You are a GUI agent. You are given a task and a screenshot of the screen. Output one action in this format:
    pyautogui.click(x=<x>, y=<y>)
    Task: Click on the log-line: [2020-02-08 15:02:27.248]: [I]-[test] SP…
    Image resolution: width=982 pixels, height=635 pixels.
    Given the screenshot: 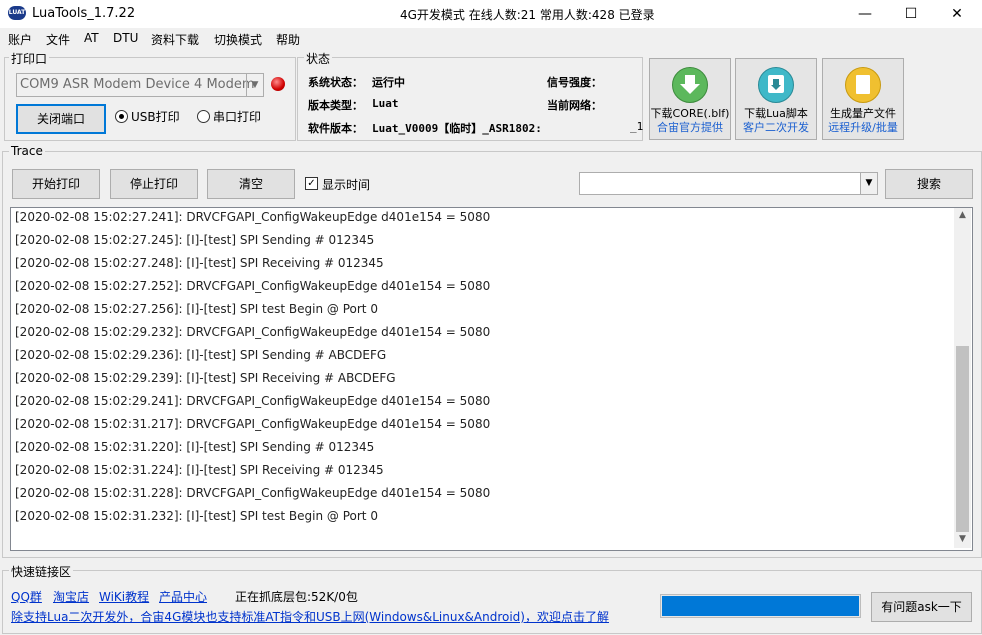 What is the action you would take?
    pyautogui.click(x=199, y=263)
    